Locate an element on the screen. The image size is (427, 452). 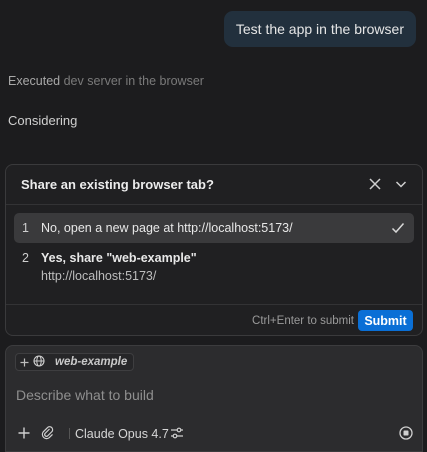
plus-icon is located at coordinates (24, 362).